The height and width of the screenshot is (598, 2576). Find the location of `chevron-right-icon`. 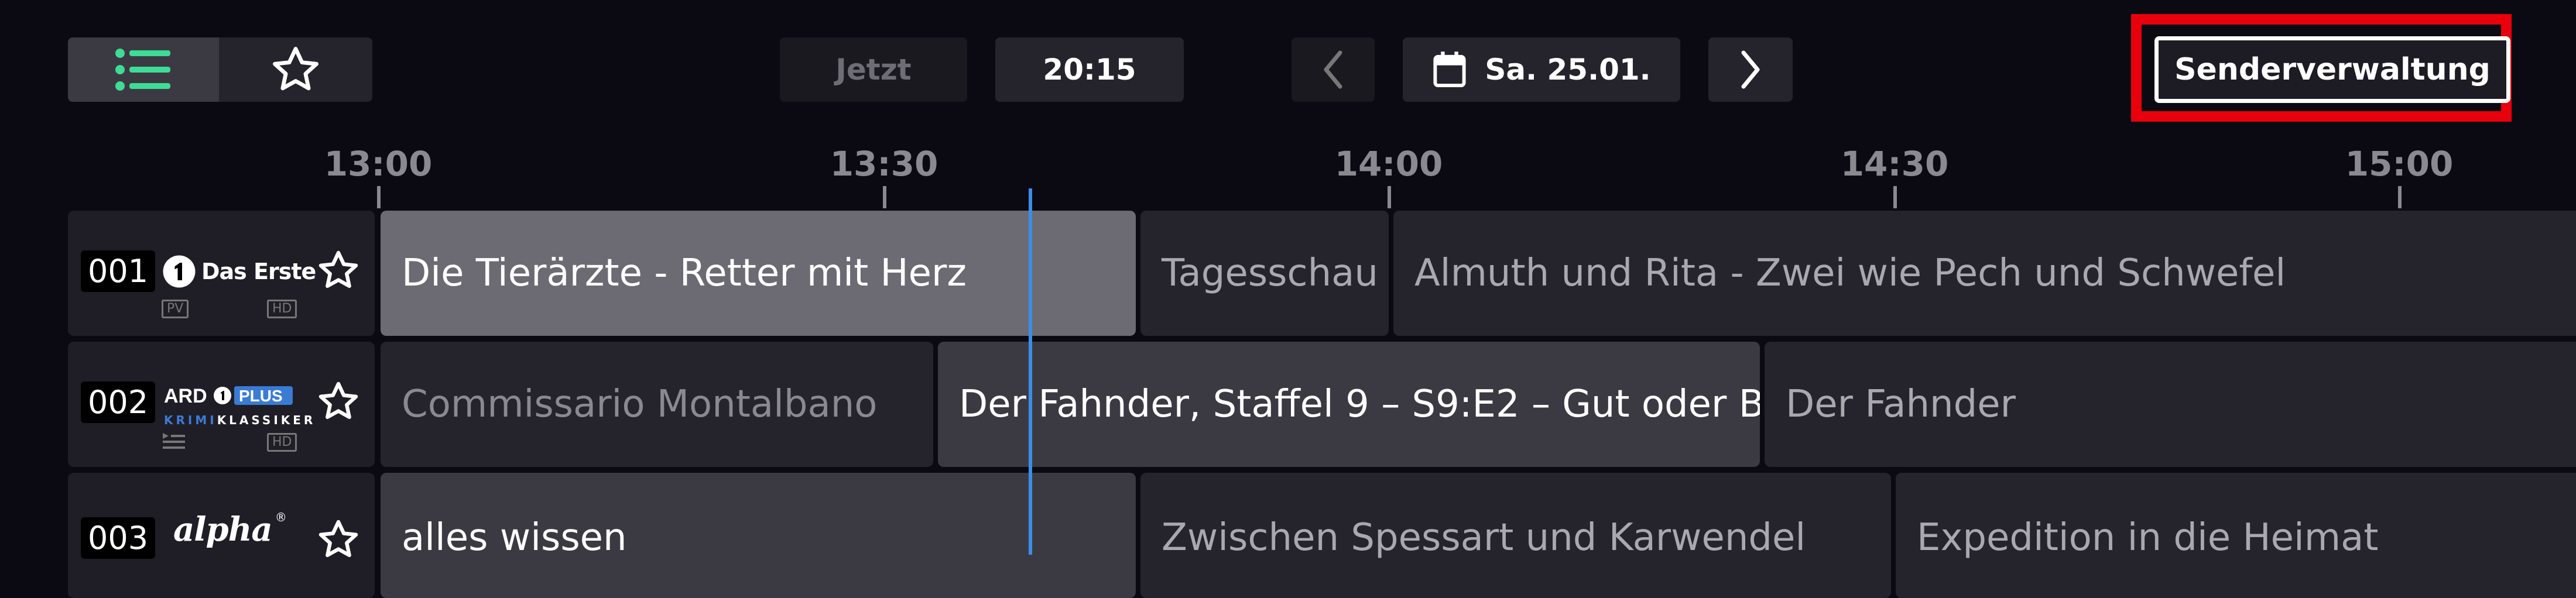

chevron-right-icon is located at coordinates (1750, 69).